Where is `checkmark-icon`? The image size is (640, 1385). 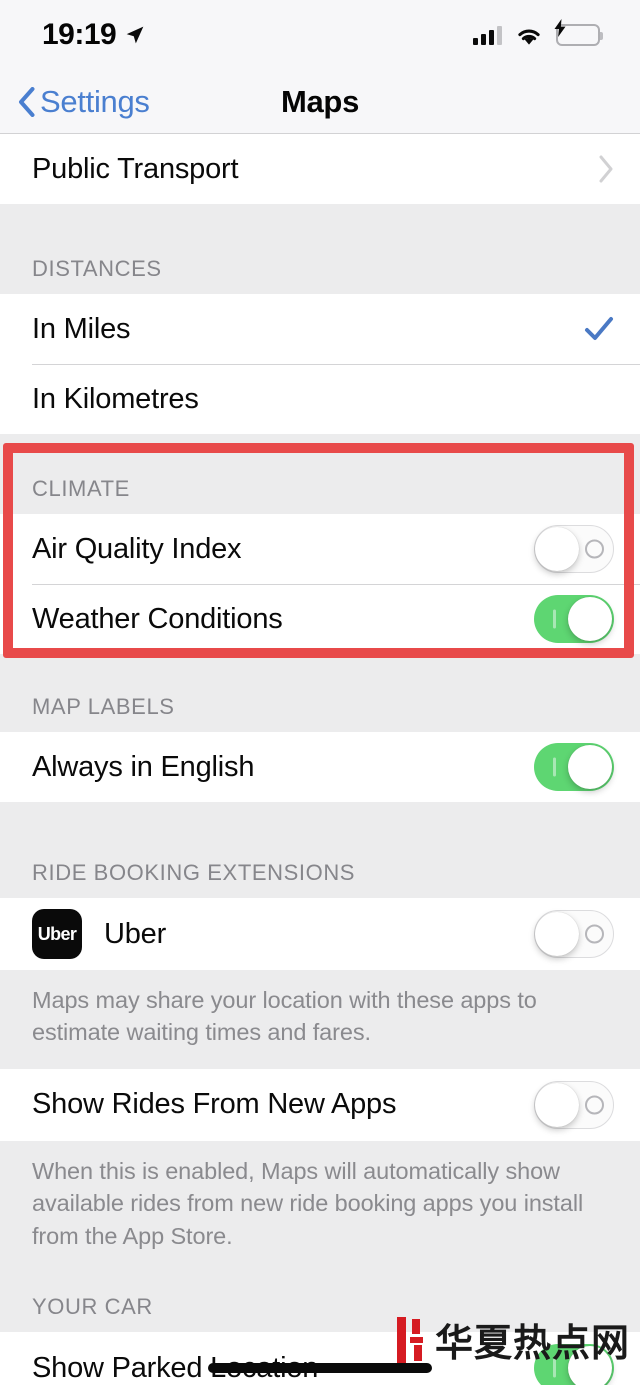 checkmark-icon is located at coordinates (599, 329).